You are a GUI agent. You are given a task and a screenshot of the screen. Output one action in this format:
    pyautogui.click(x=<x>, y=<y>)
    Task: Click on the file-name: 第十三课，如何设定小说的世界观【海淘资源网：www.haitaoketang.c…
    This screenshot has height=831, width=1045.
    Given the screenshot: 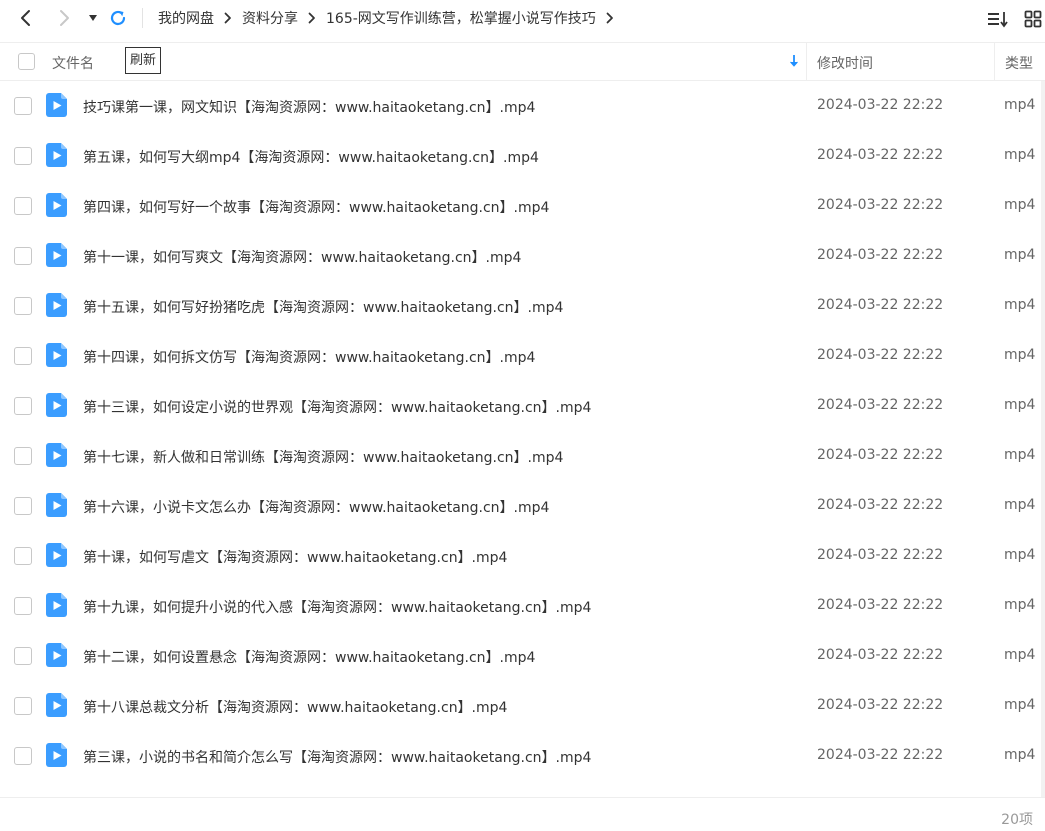 What is the action you would take?
    pyautogui.click(x=337, y=407)
    